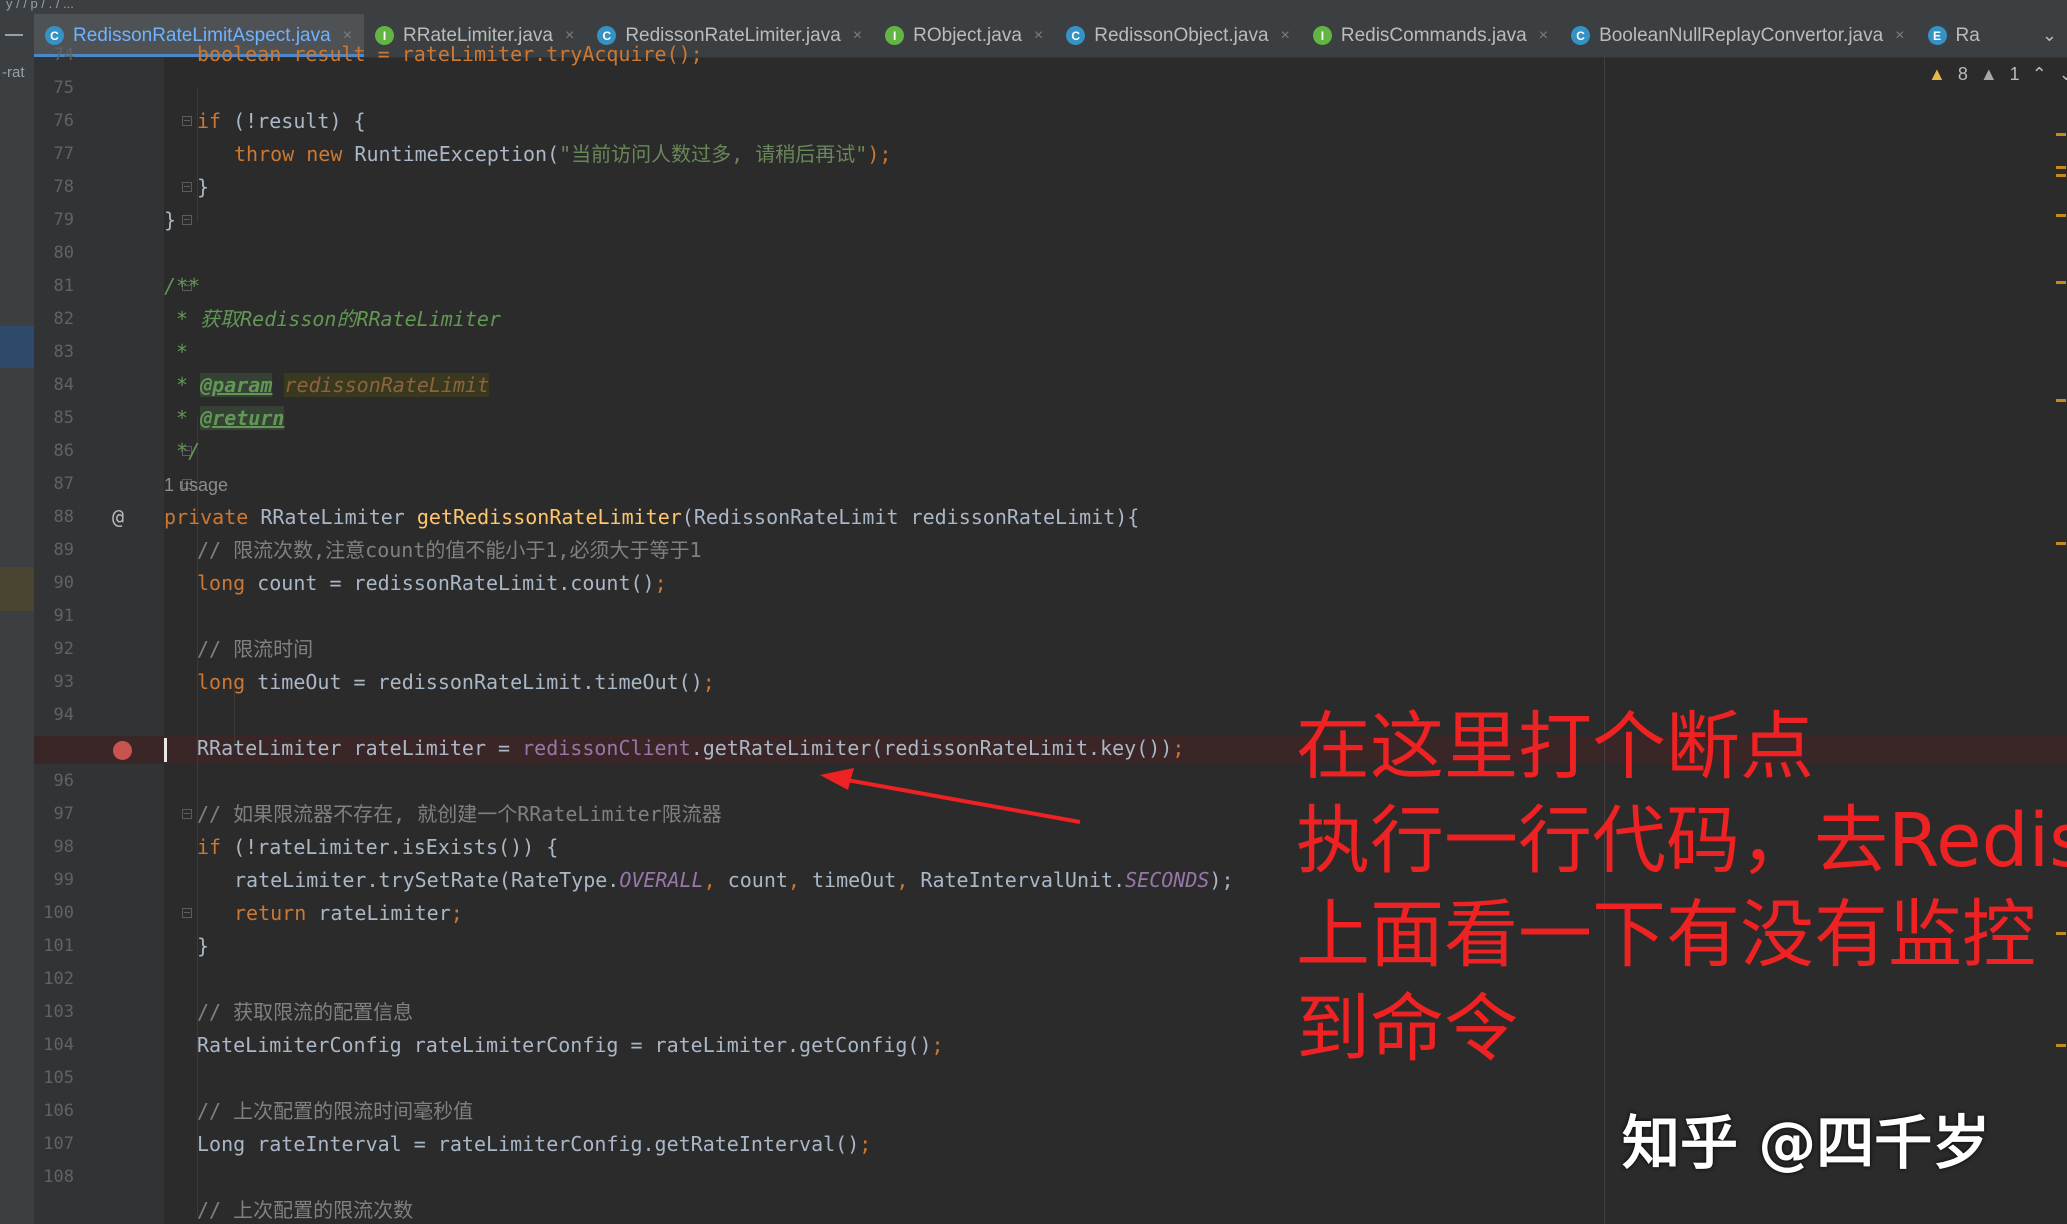  What do you see at coordinates (54, 682) in the screenshot?
I see `line-number: 93` at bounding box center [54, 682].